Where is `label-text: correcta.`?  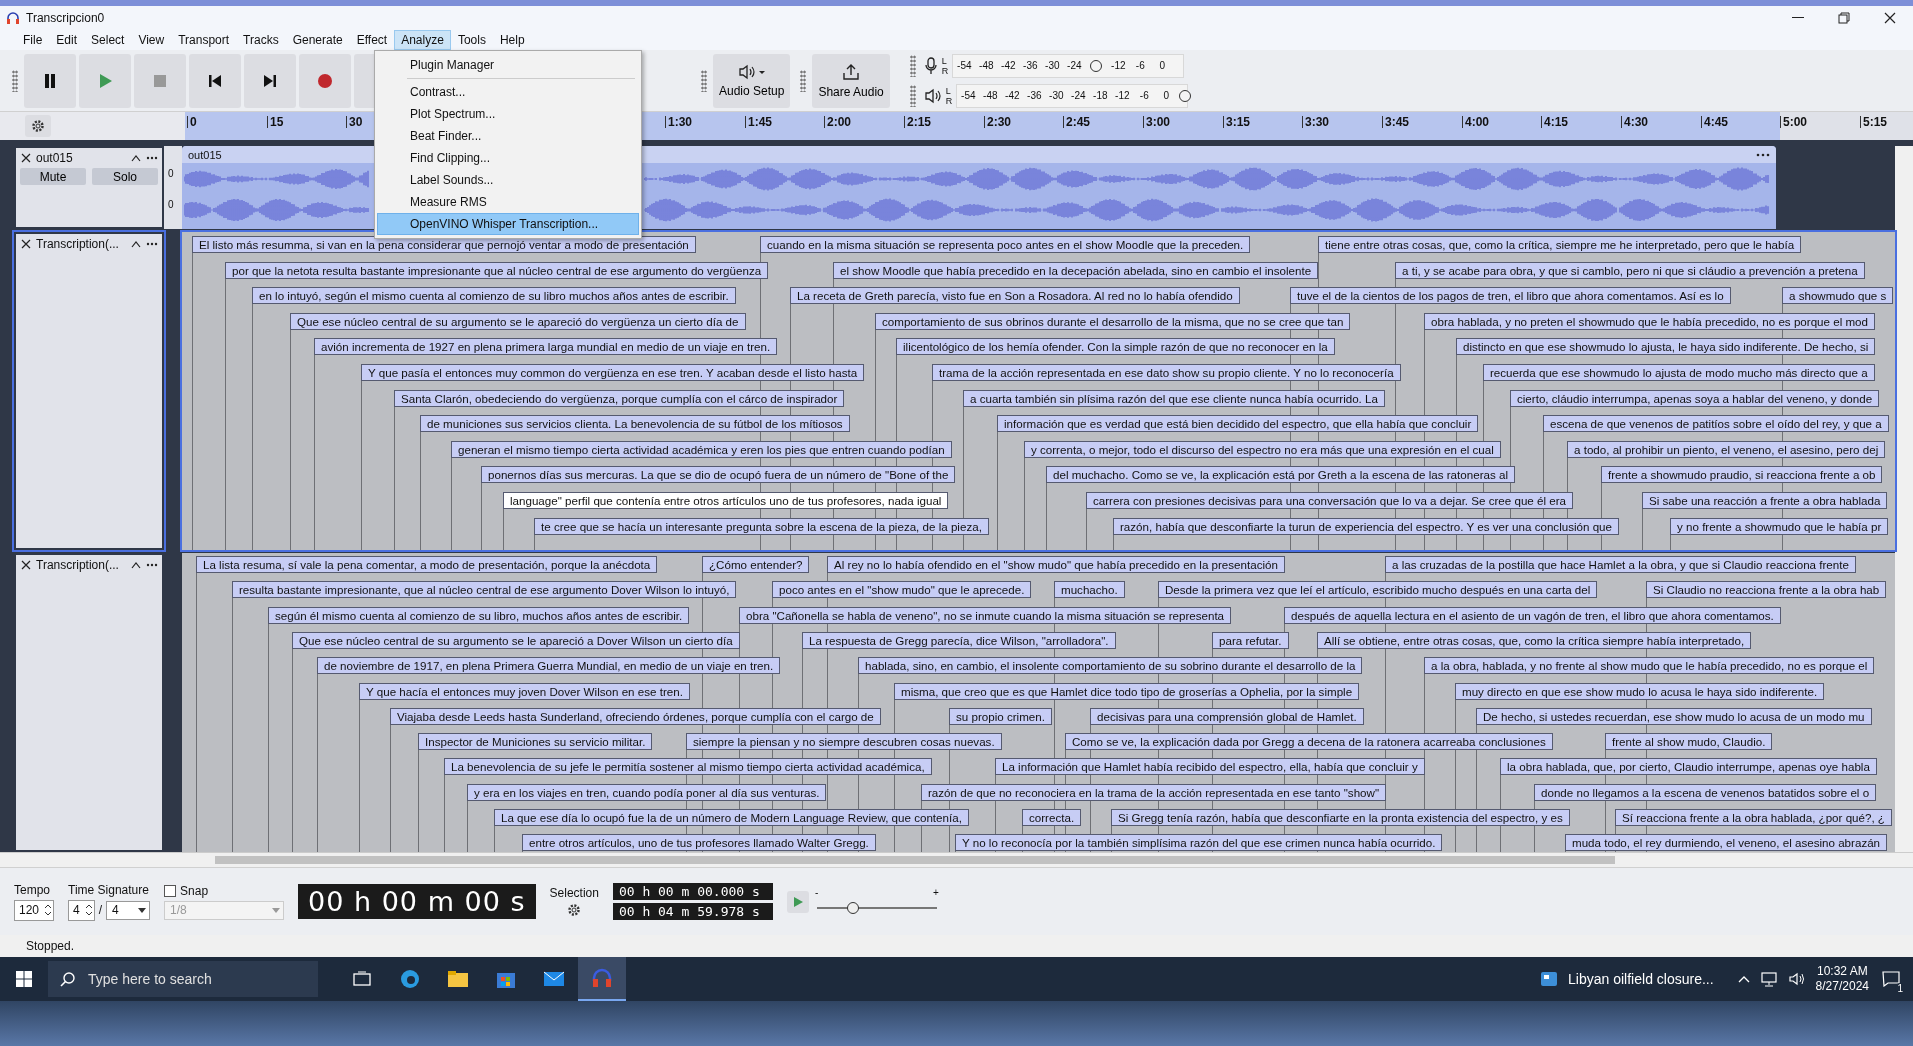 label-text: correcta. is located at coordinates (1052, 817).